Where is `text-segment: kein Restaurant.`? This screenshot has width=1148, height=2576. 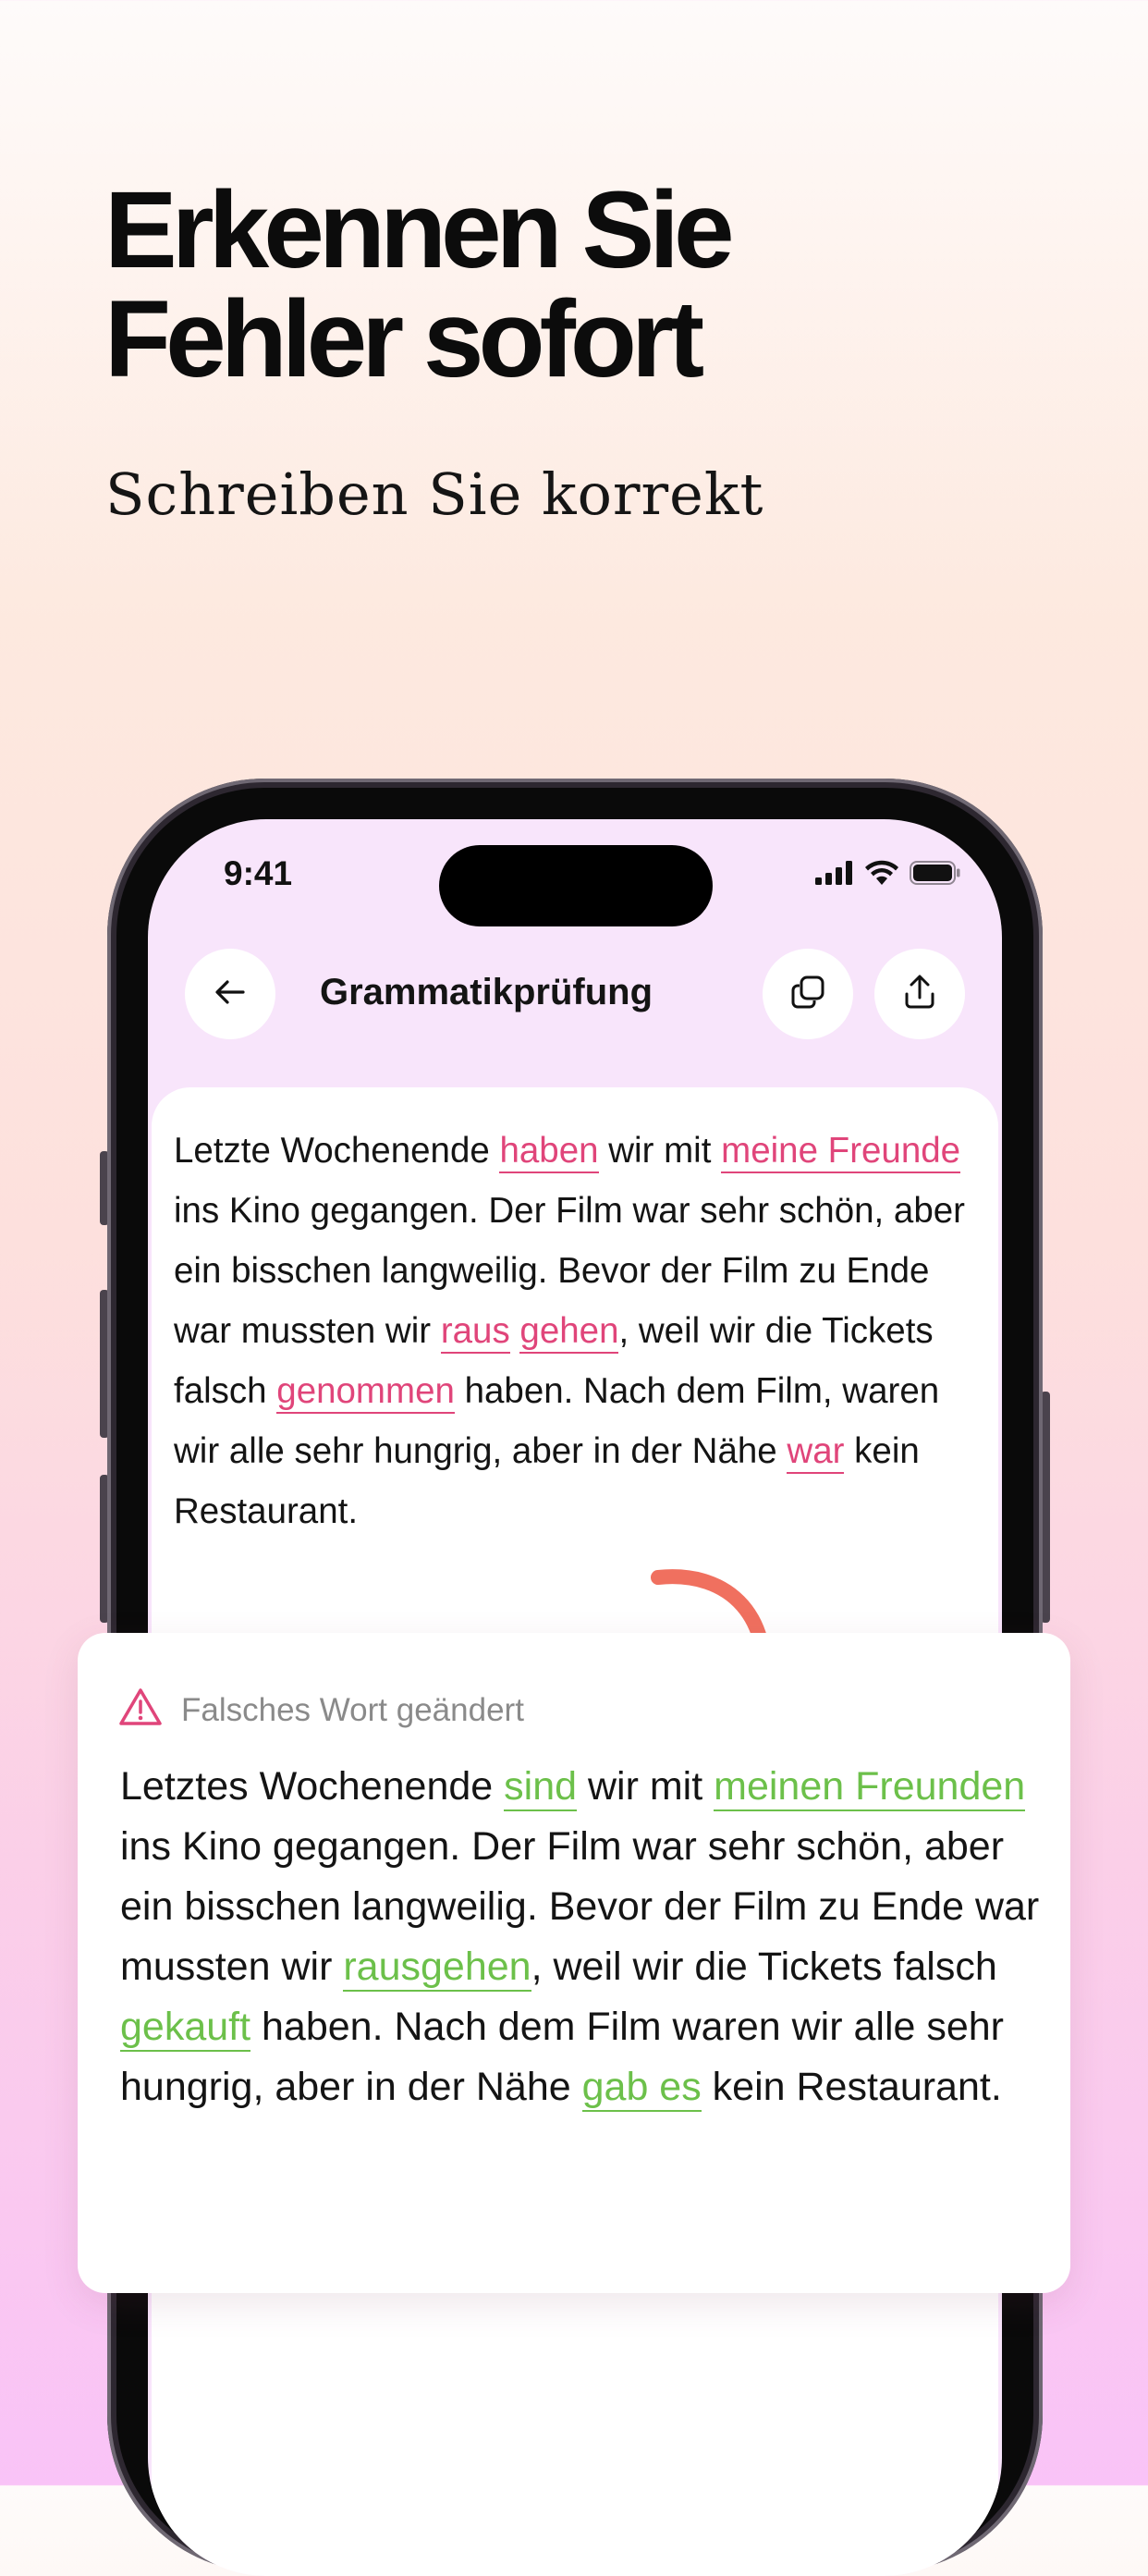 text-segment: kein Restaurant. is located at coordinates (852, 2087).